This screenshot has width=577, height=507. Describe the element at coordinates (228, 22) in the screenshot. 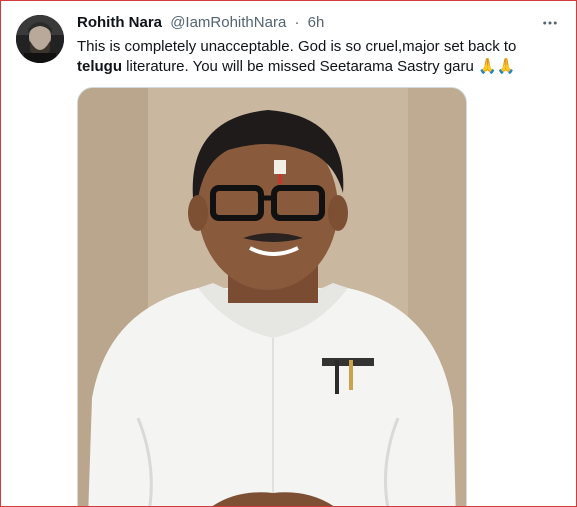

I see `author-handle: @IamRohithNara` at that location.